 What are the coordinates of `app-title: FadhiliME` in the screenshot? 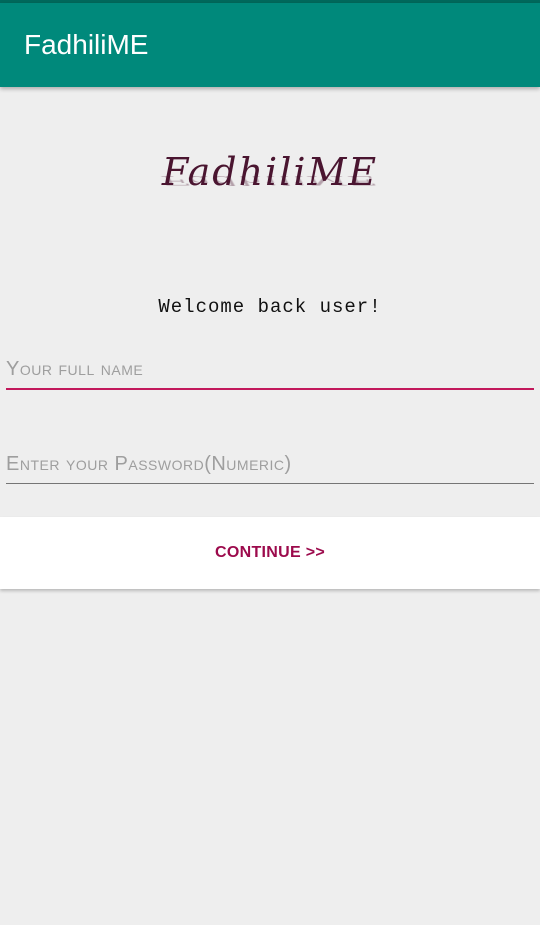 It's located at (86, 44).